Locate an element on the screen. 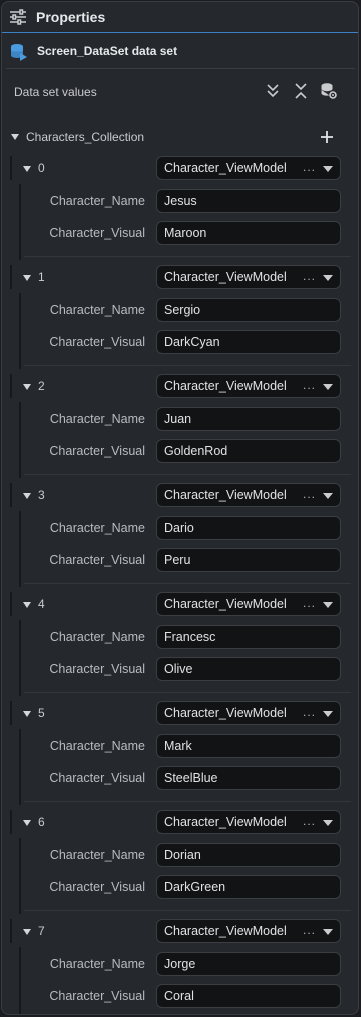  name-field: Jorge is located at coordinates (248, 964).